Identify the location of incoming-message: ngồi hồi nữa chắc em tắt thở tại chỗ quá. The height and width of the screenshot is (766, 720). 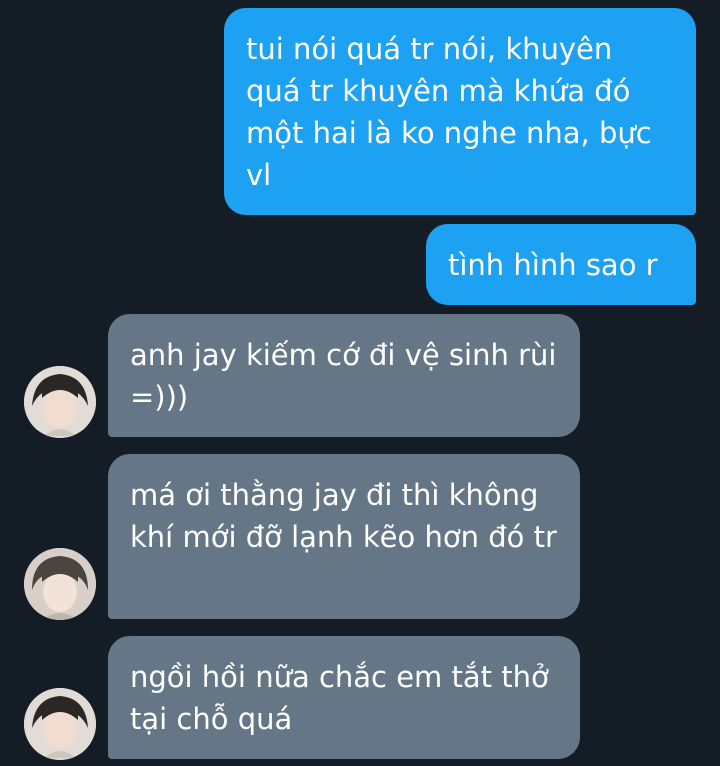
(344, 697).